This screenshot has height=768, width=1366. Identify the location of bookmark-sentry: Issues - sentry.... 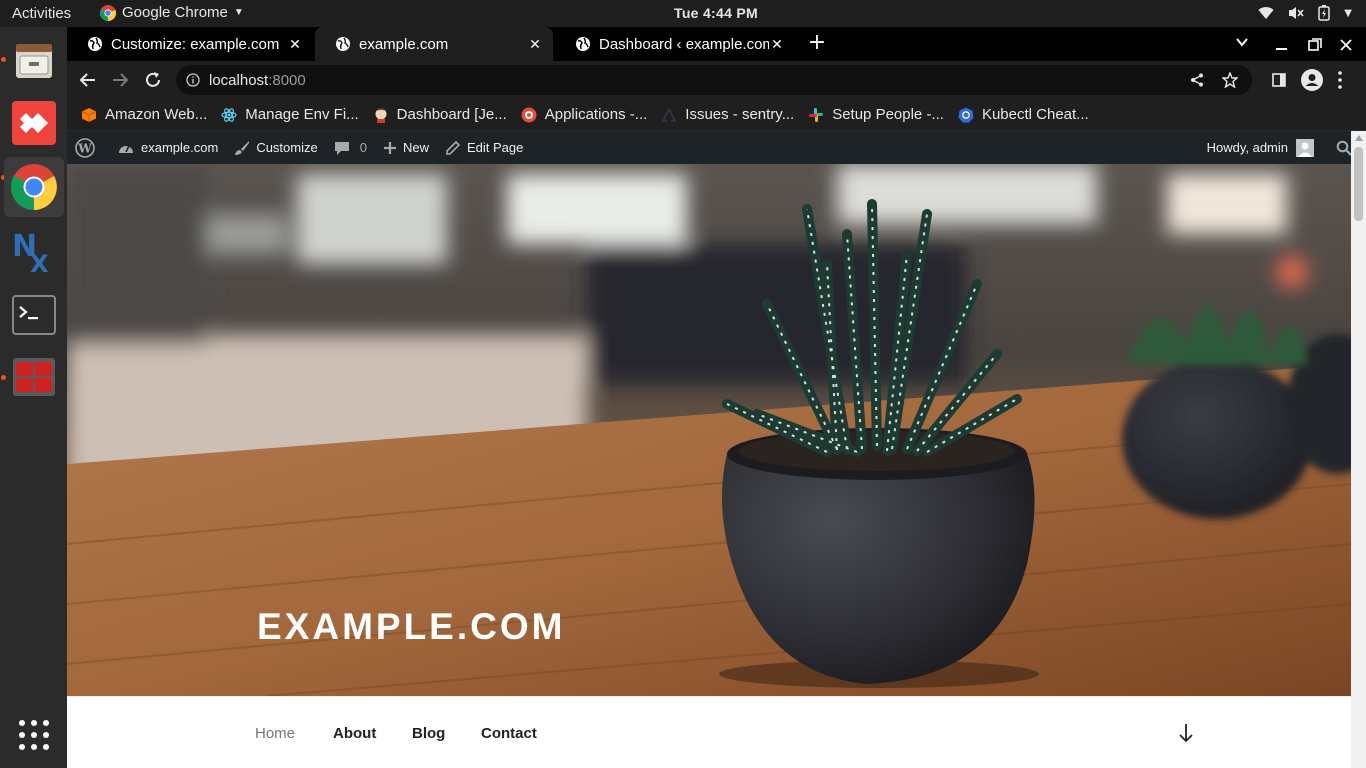
(727, 114).